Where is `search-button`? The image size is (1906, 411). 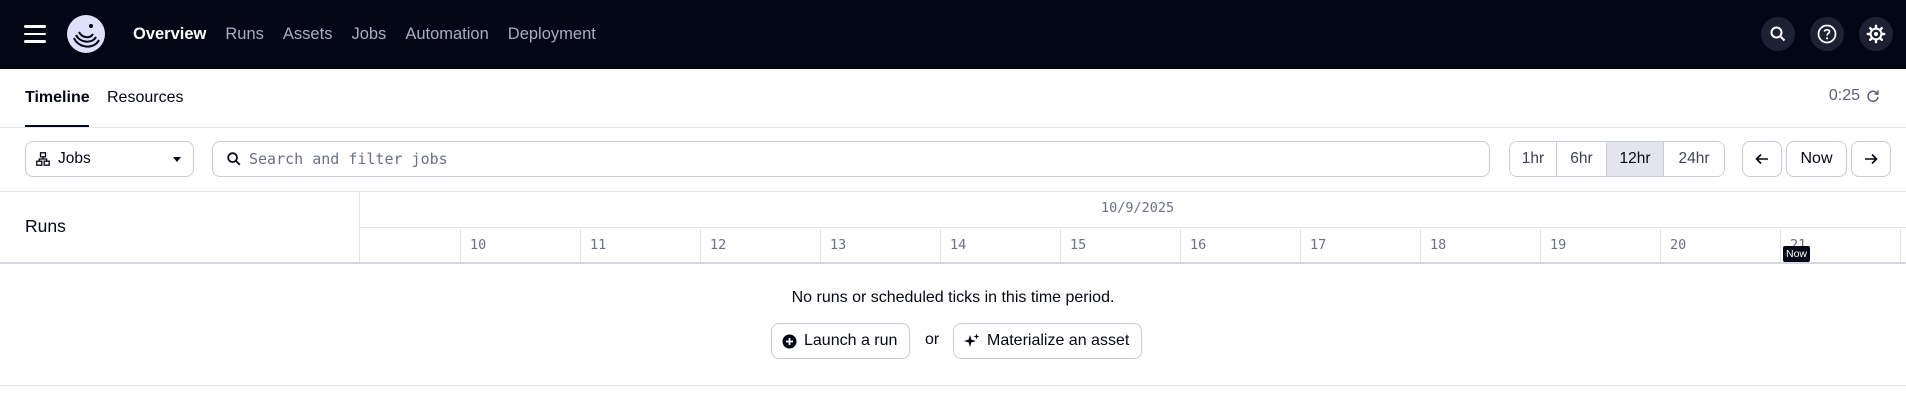
search-button is located at coordinates (1778, 34).